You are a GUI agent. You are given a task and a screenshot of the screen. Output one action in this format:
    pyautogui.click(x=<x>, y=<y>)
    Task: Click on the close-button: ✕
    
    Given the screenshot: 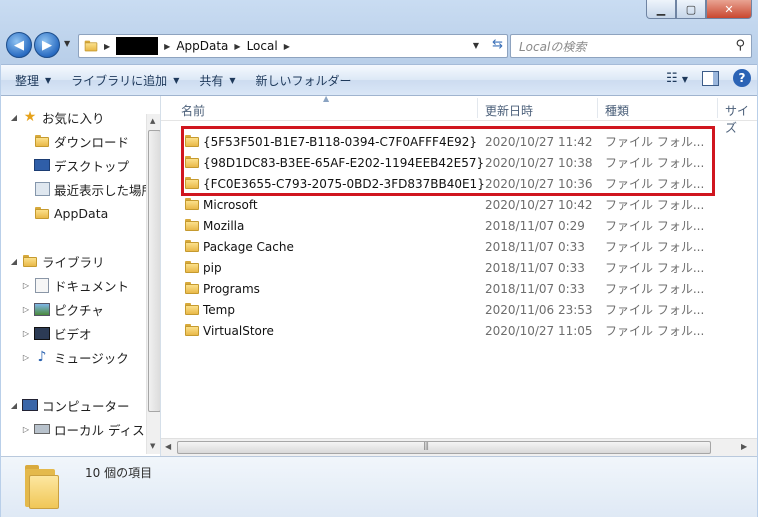 What is the action you would take?
    pyautogui.click(x=729, y=9)
    